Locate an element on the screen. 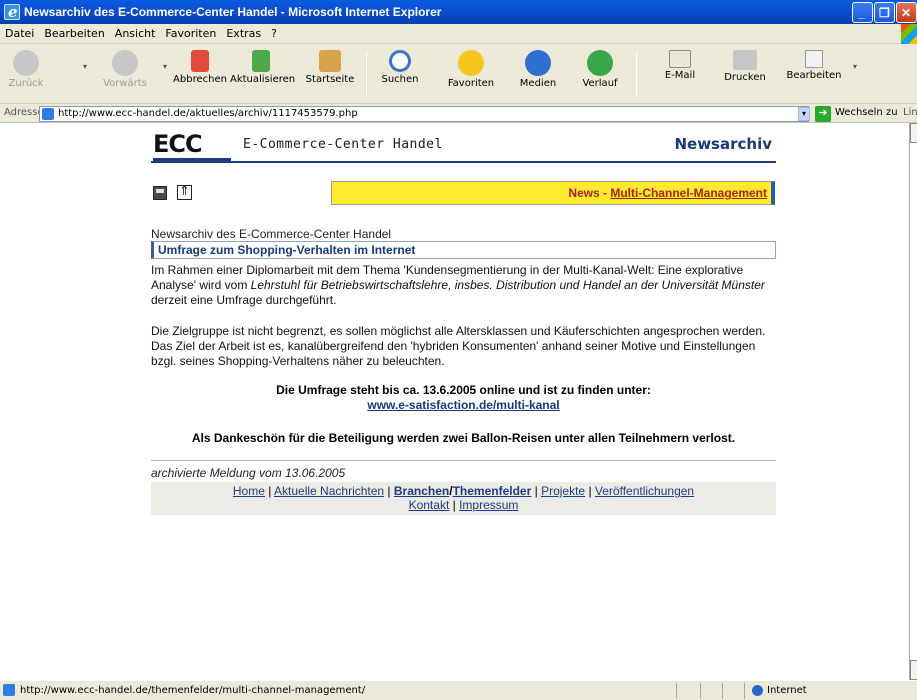 This screenshot has height=700, width=917. security-zone: Internet is located at coordinates (787, 690).